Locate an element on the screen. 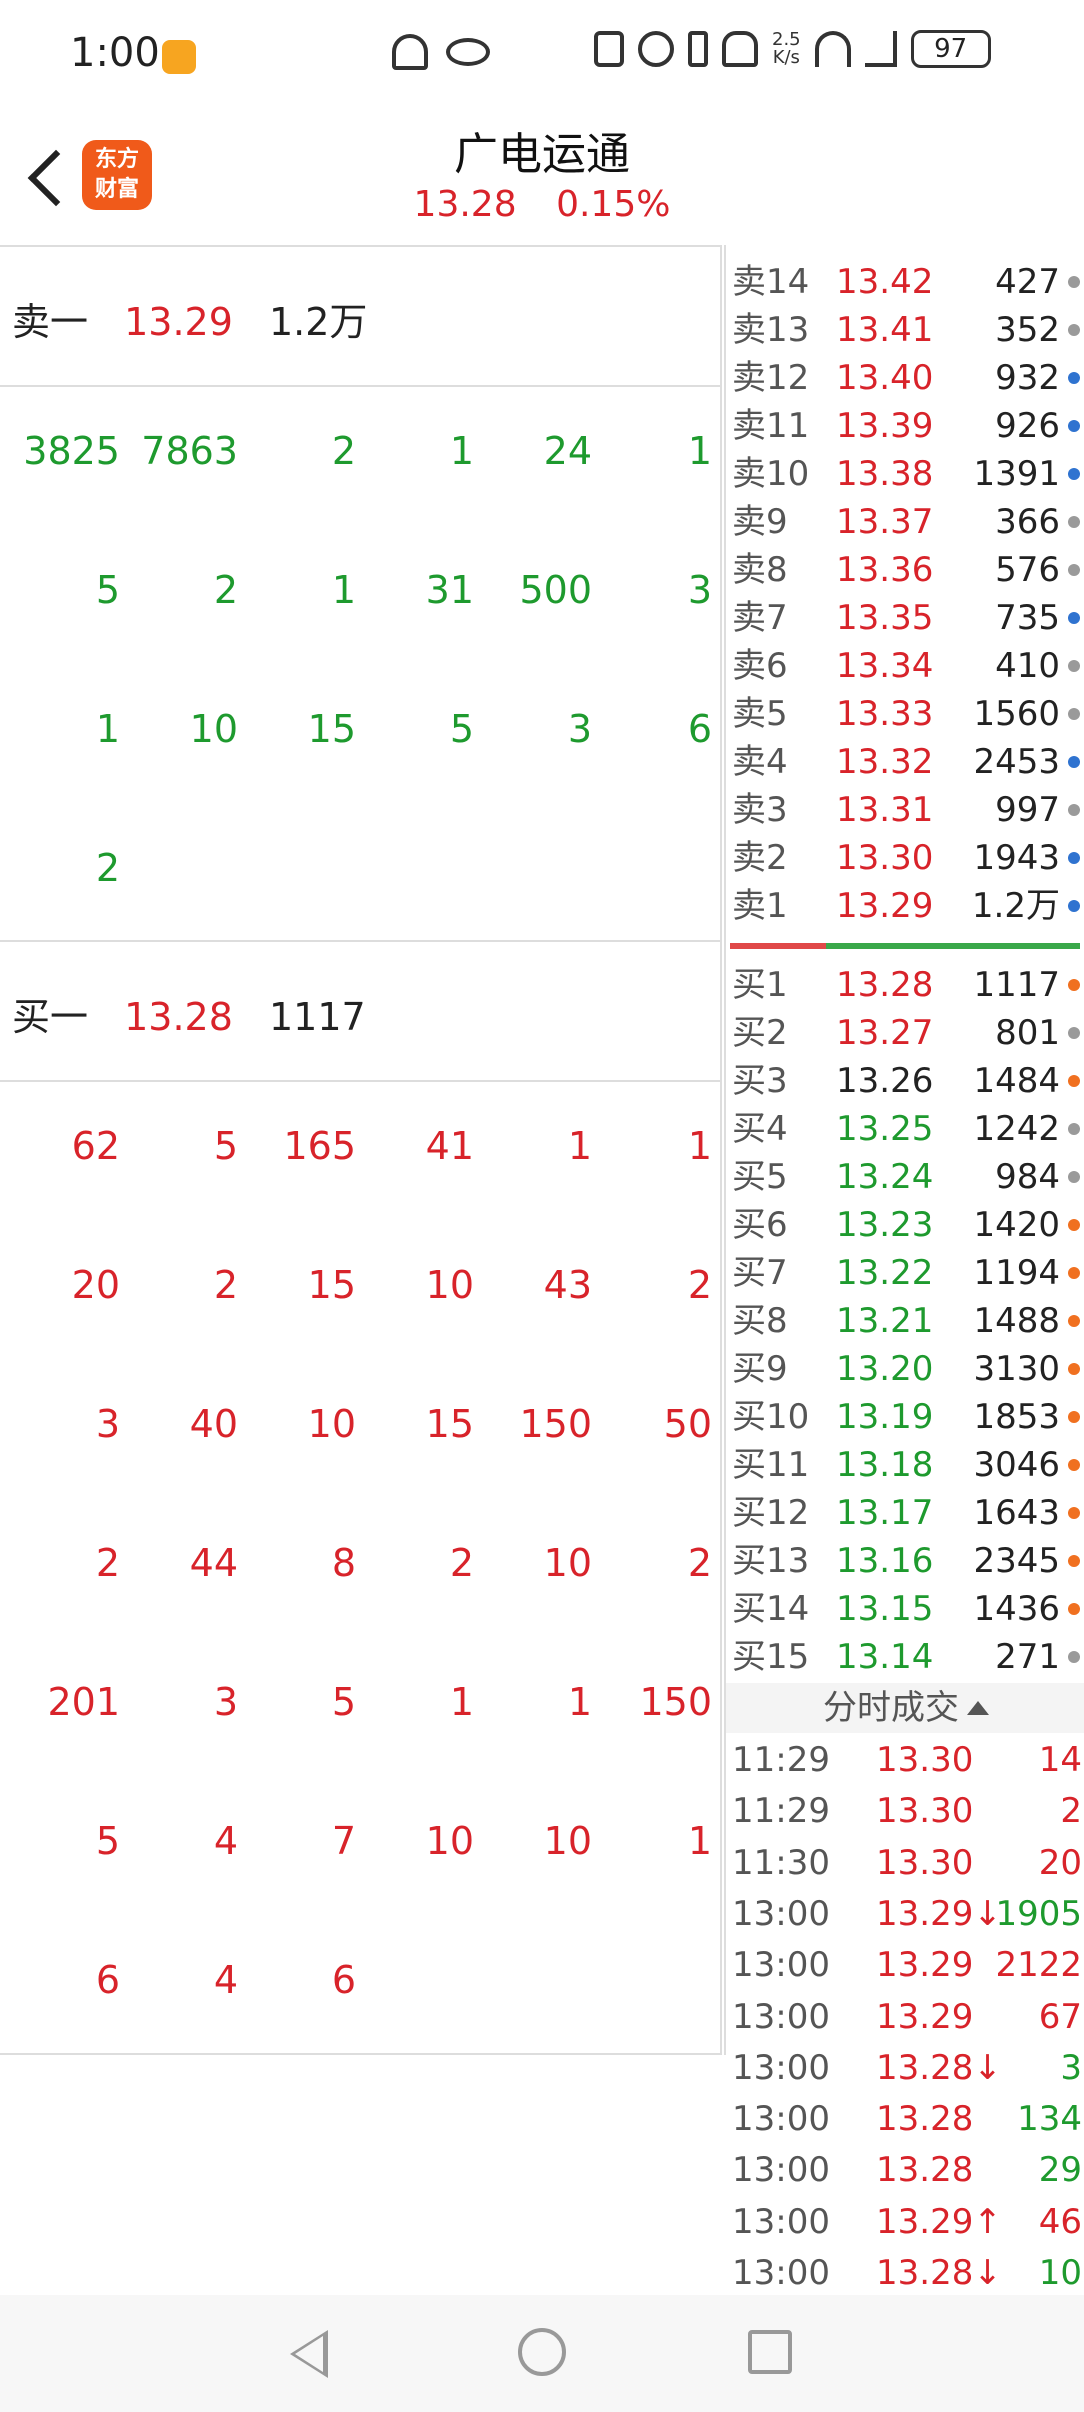 The height and width of the screenshot is (2412, 1084). buy-book-row: 买6 13.23 1420 is located at coordinates (905, 1225).